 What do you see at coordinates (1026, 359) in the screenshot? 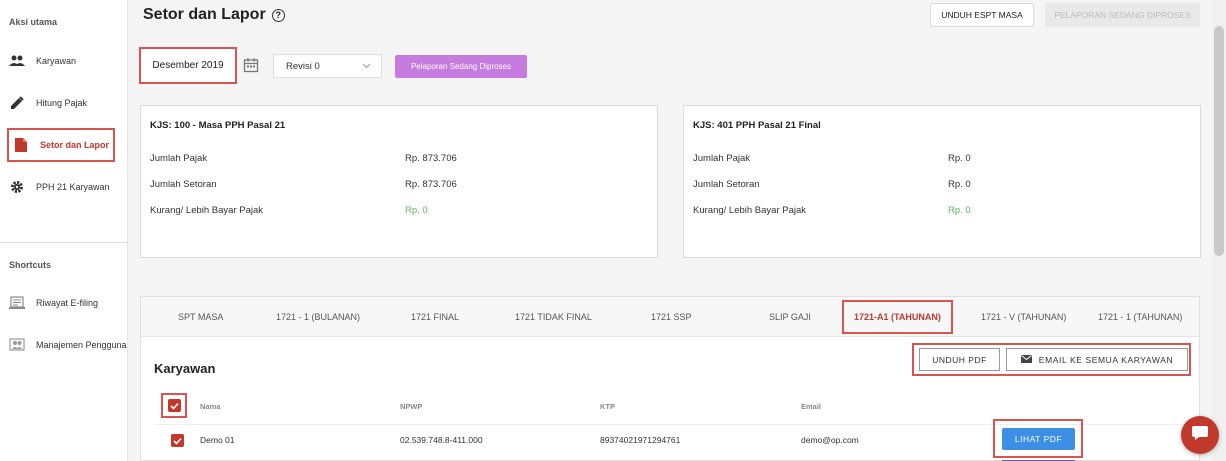
I see `mail-icon` at bounding box center [1026, 359].